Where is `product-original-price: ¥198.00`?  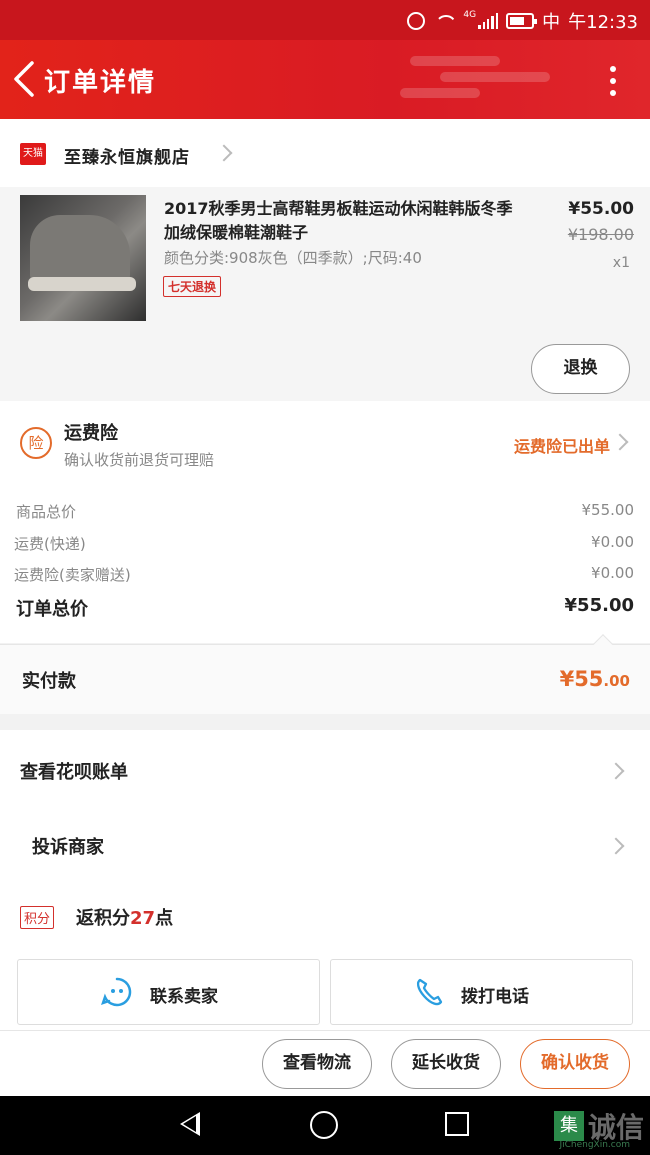
product-original-price: ¥198.00 is located at coordinates (600, 234).